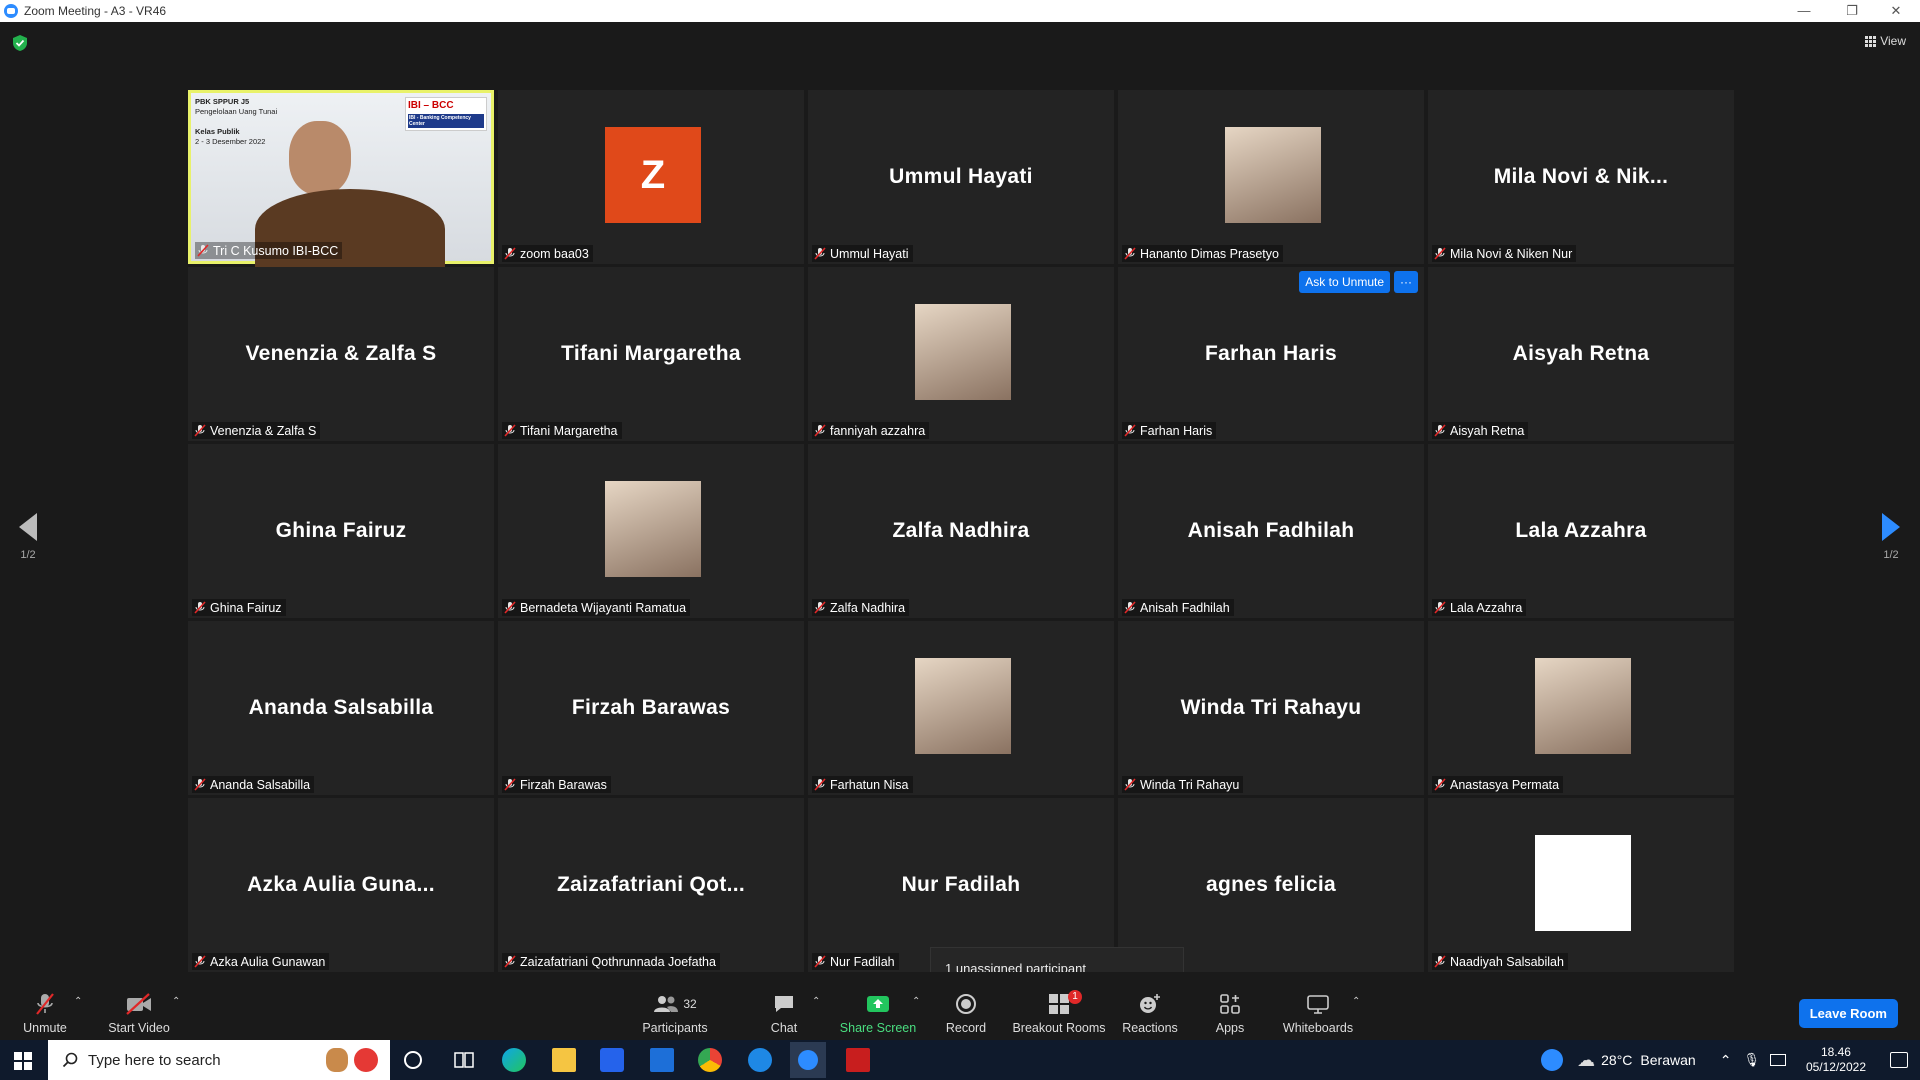 The width and height of the screenshot is (1920, 1080). I want to click on unmute-label: Unmute, so click(45, 1028).